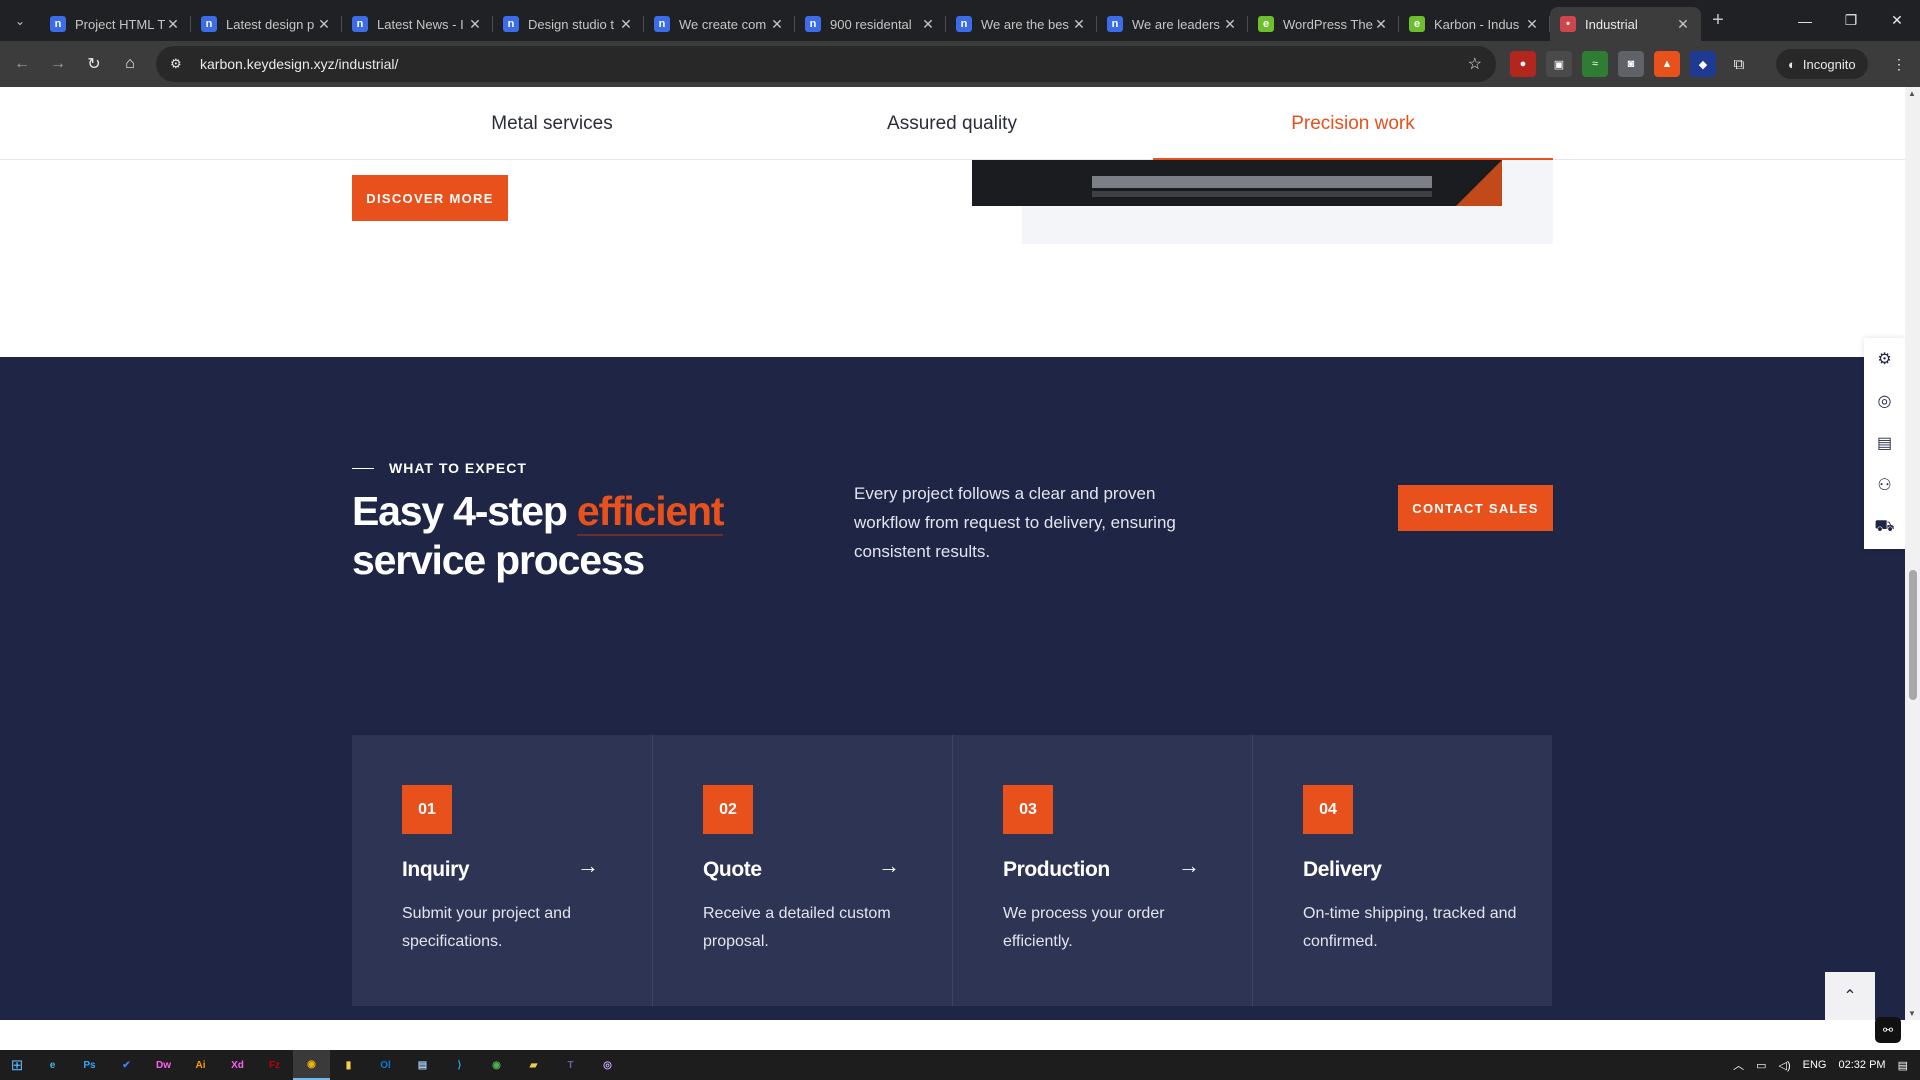  Describe the element at coordinates (552, 123) in the screenshot. I see `tab-metal-services: Metal services` at that location.